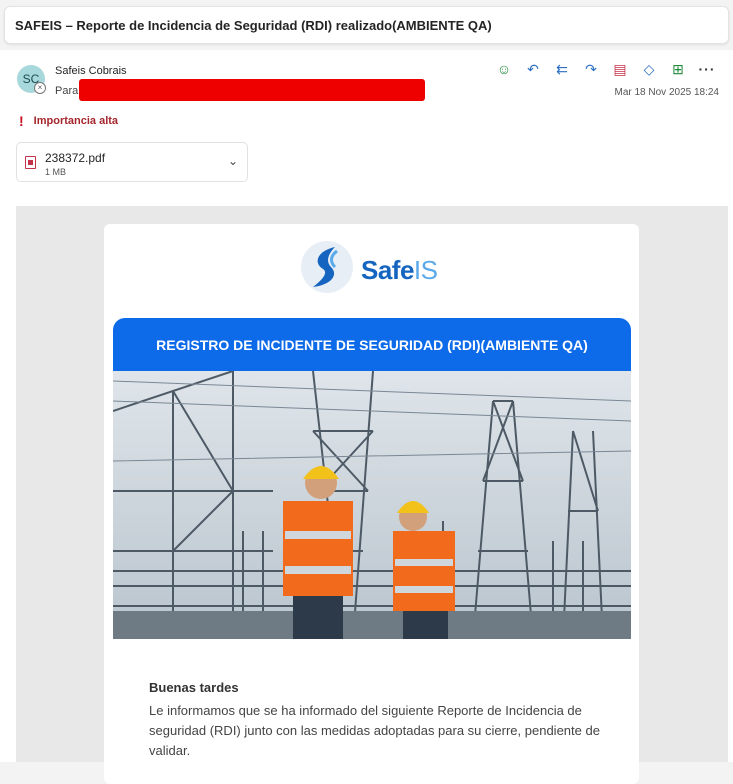  What do you see at coordinates (649, 69) in the screenshot?
I see `tag-icon: ◇` at bounding box center [649, 69].